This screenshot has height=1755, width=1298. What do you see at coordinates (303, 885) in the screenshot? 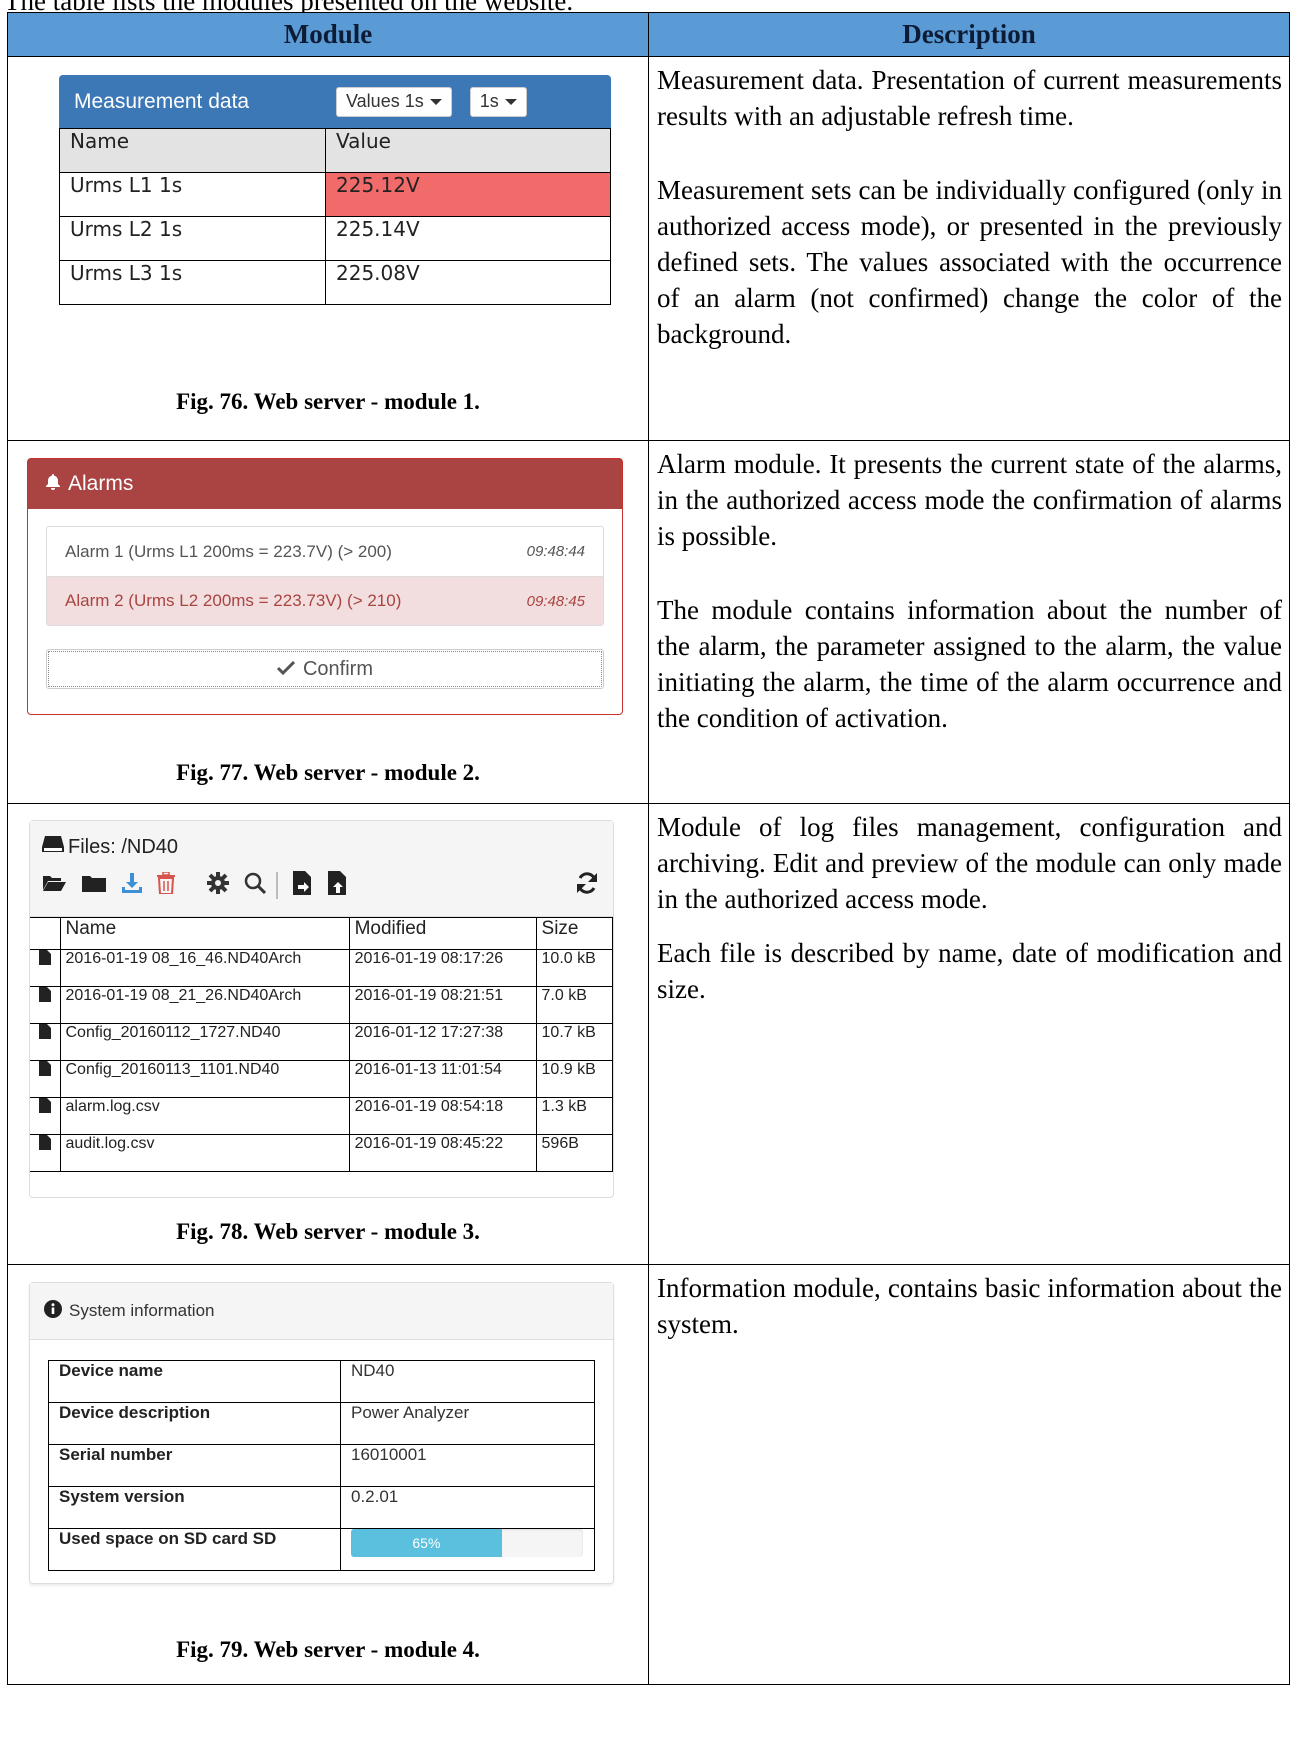
I see `file-import-icon` at bounding box center [303, 885].